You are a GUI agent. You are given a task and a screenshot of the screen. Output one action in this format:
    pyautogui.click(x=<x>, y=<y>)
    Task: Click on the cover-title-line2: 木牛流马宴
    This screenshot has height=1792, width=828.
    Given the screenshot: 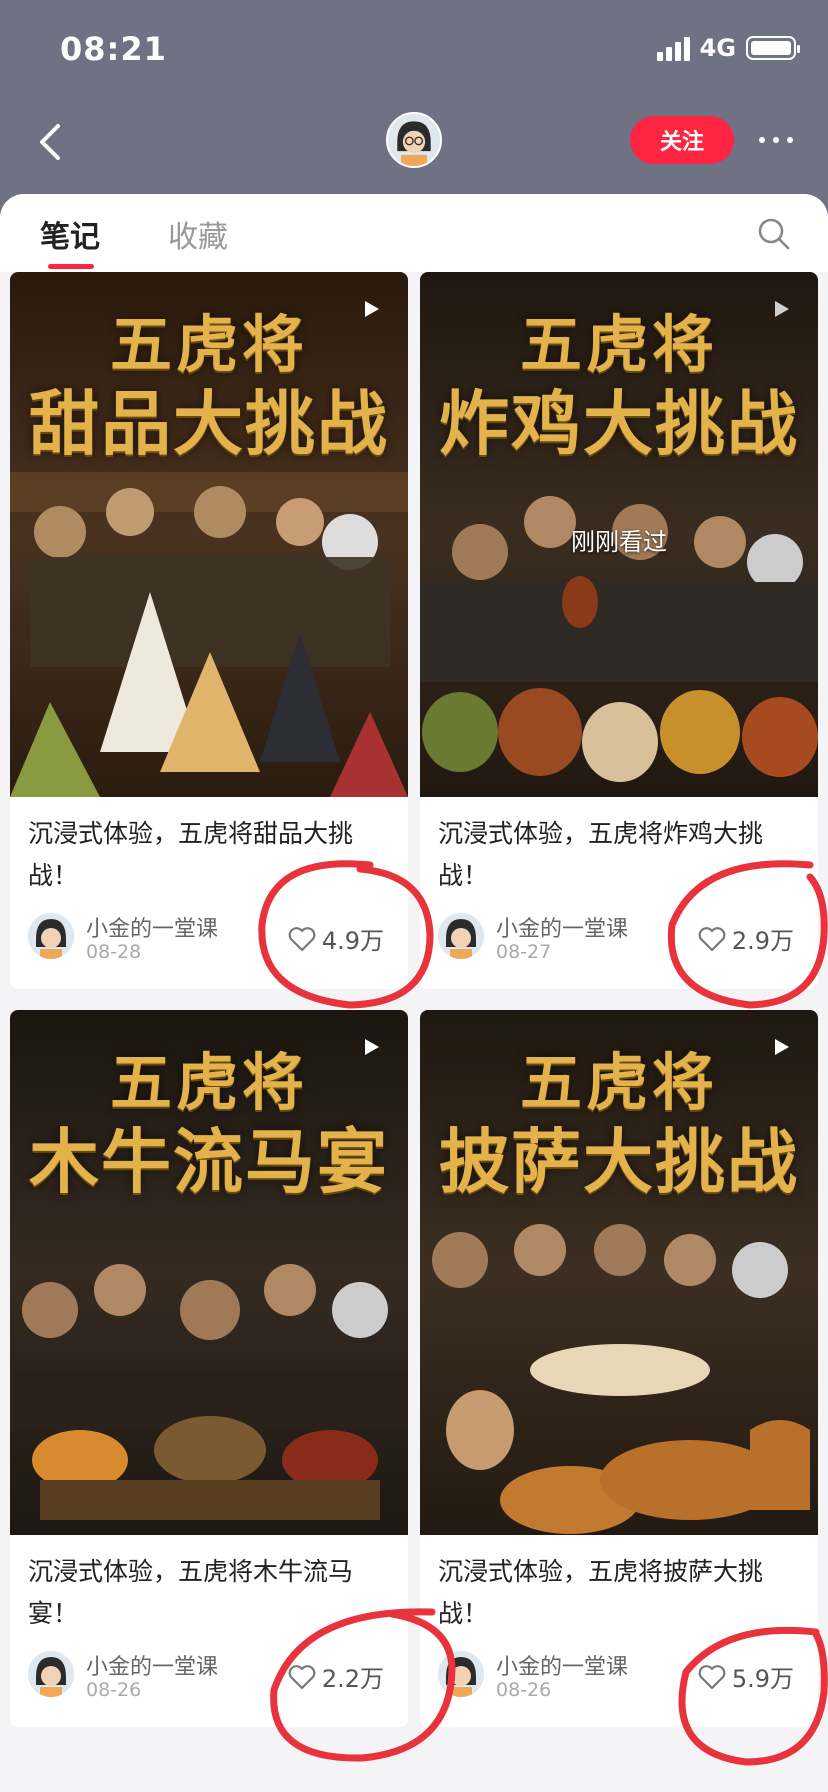 What is the action you would take?
    pyautogui.click(x=209, y=1161)
    